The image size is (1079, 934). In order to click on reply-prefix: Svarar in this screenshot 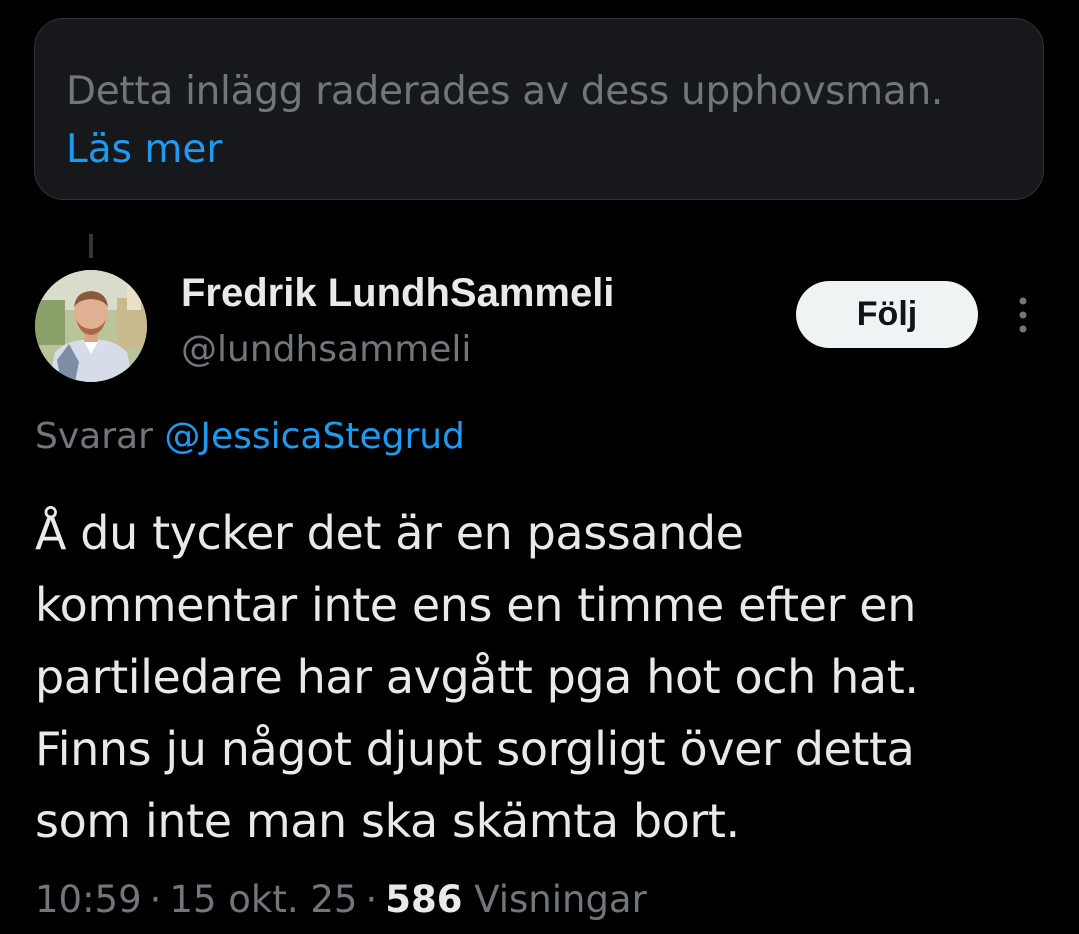, I will do `click(94, 436)`.